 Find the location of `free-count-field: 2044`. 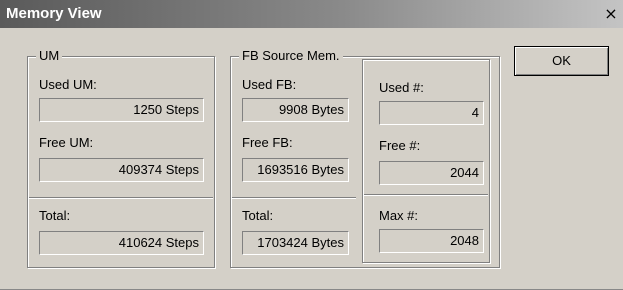

free-count-field: 2044 is located at coordinates (431, 173).